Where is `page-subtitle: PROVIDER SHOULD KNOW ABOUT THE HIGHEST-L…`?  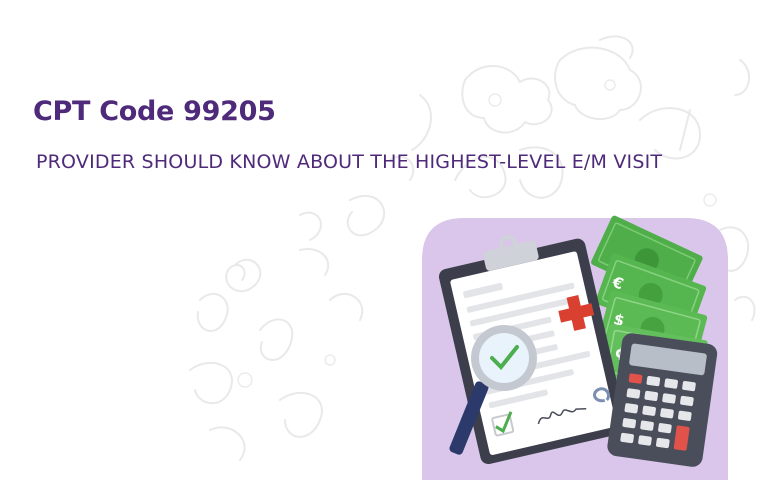
page-subtitle: PROVIDER SHOULD KNOW ABOUT THE HIGHEST-L… is located at coordinates (349, 162).